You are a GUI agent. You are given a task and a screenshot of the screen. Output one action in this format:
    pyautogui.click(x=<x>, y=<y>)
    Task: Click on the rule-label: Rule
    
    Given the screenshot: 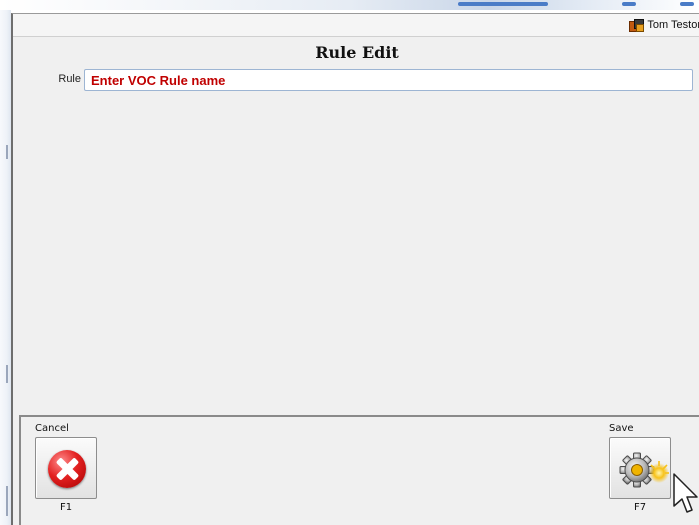 What is the action you would take?
    pyautogui.click(x=69, y=79)
    